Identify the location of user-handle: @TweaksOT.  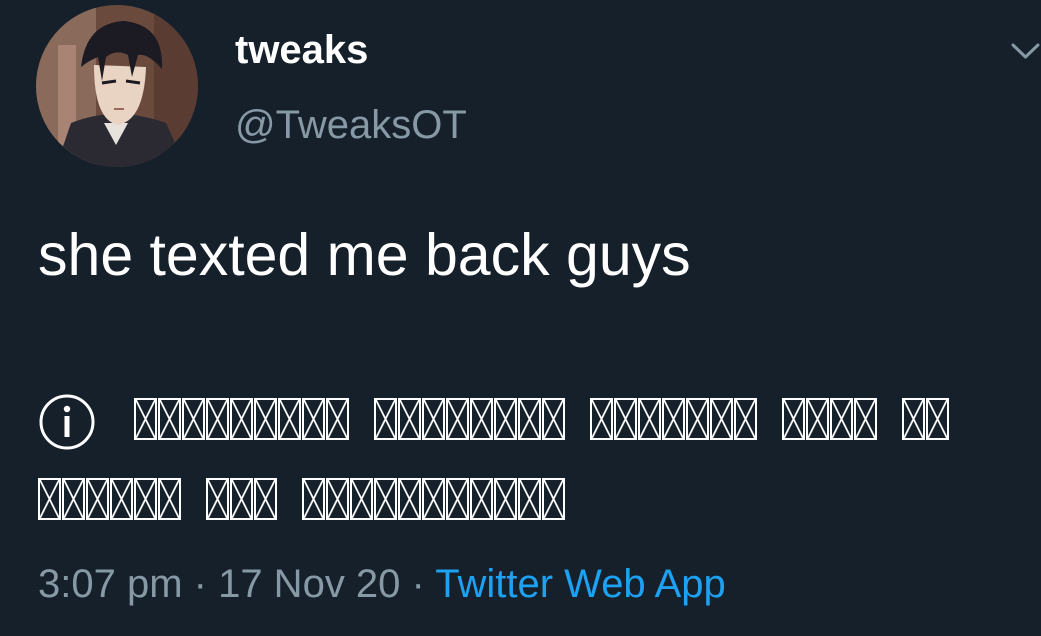
(351, 125).